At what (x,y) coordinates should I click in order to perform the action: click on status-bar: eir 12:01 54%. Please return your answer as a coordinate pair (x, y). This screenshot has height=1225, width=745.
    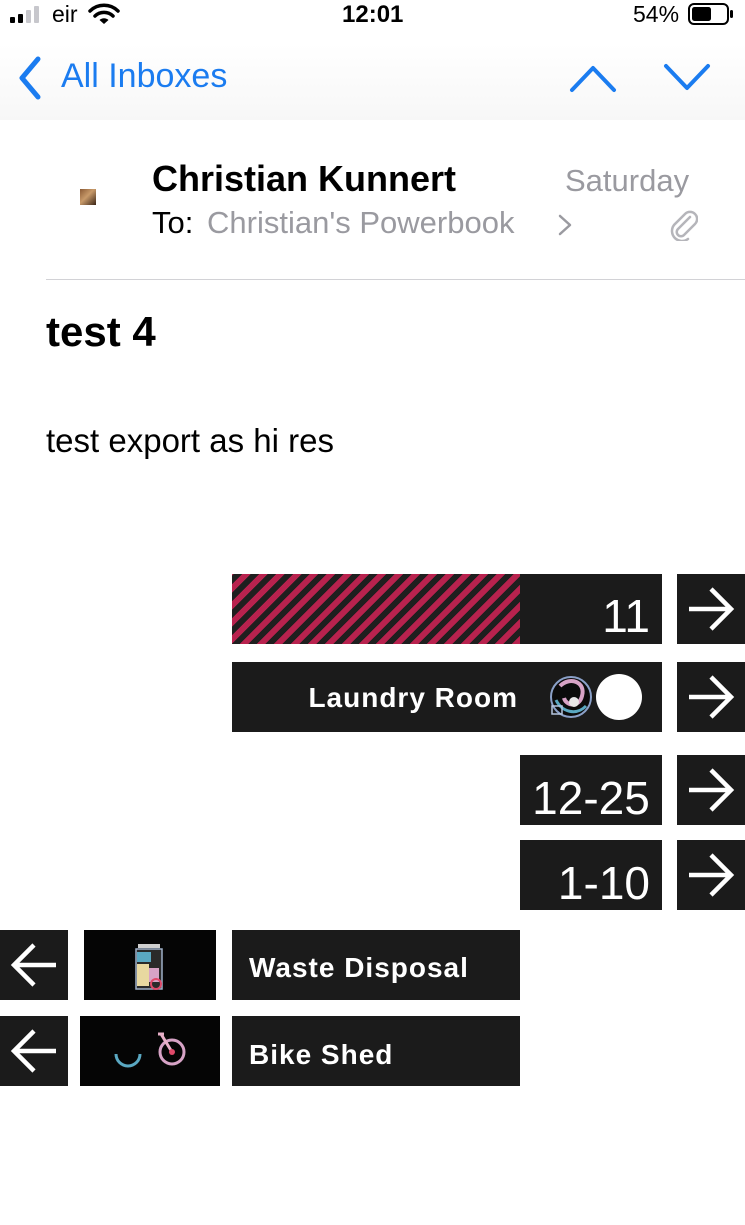
    Looking at the image, I should click on (372, 16).